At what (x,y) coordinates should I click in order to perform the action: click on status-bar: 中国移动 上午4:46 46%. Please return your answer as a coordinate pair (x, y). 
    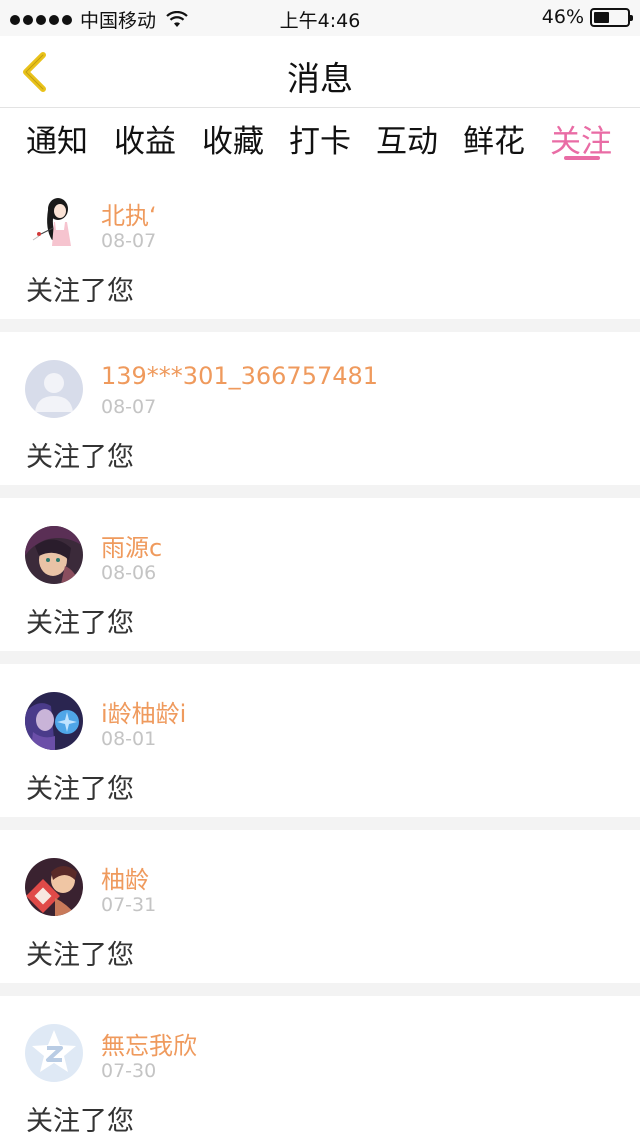
    Looking at the image, I should click on (320, 18).